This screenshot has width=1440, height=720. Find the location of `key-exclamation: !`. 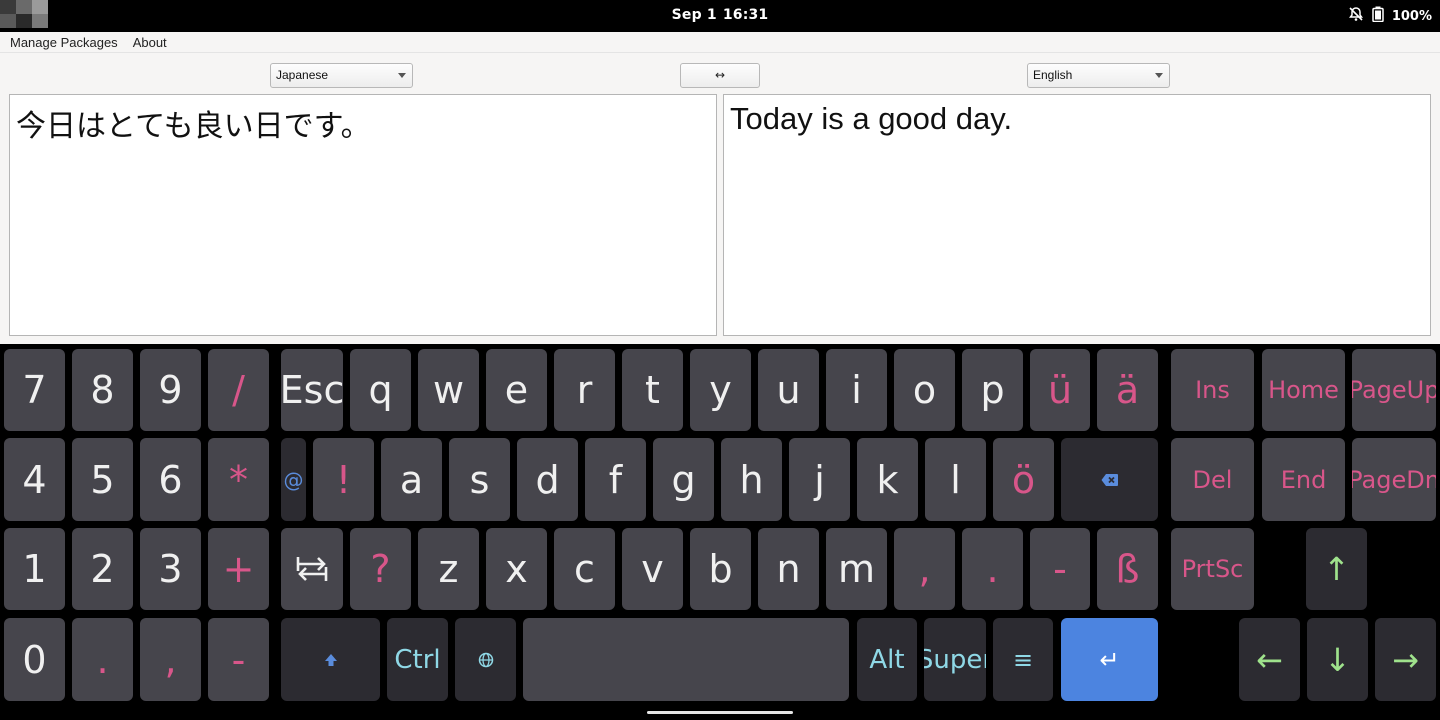

key-exclamation: ! is located at coordinates (343, 479).